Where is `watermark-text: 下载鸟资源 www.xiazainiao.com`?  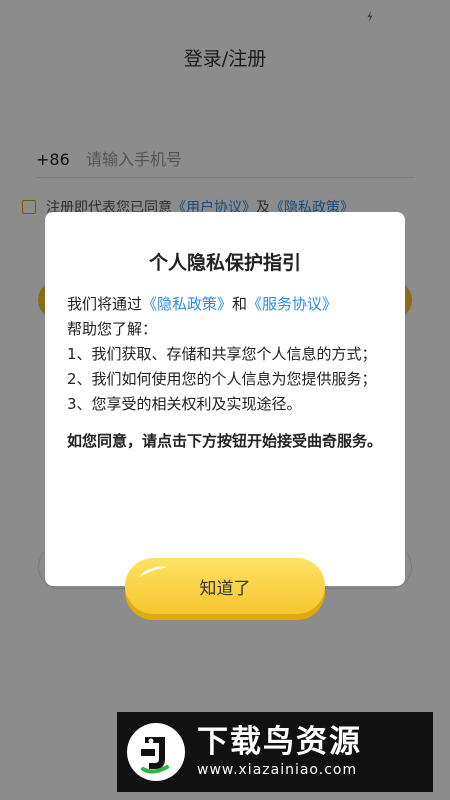
watermark-text: 下载鸟资源 www.xiazainiao.com is located at coordinates (279, 752).